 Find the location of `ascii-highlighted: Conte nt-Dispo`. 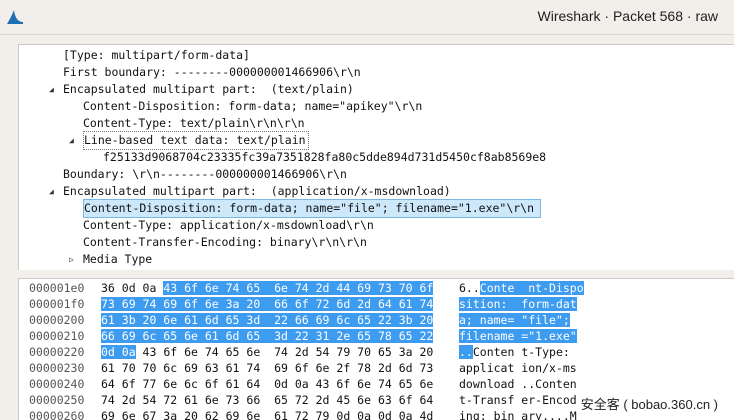

ascii-highlighted: Conte nt-Dispo is located at coordinates (531, 288).